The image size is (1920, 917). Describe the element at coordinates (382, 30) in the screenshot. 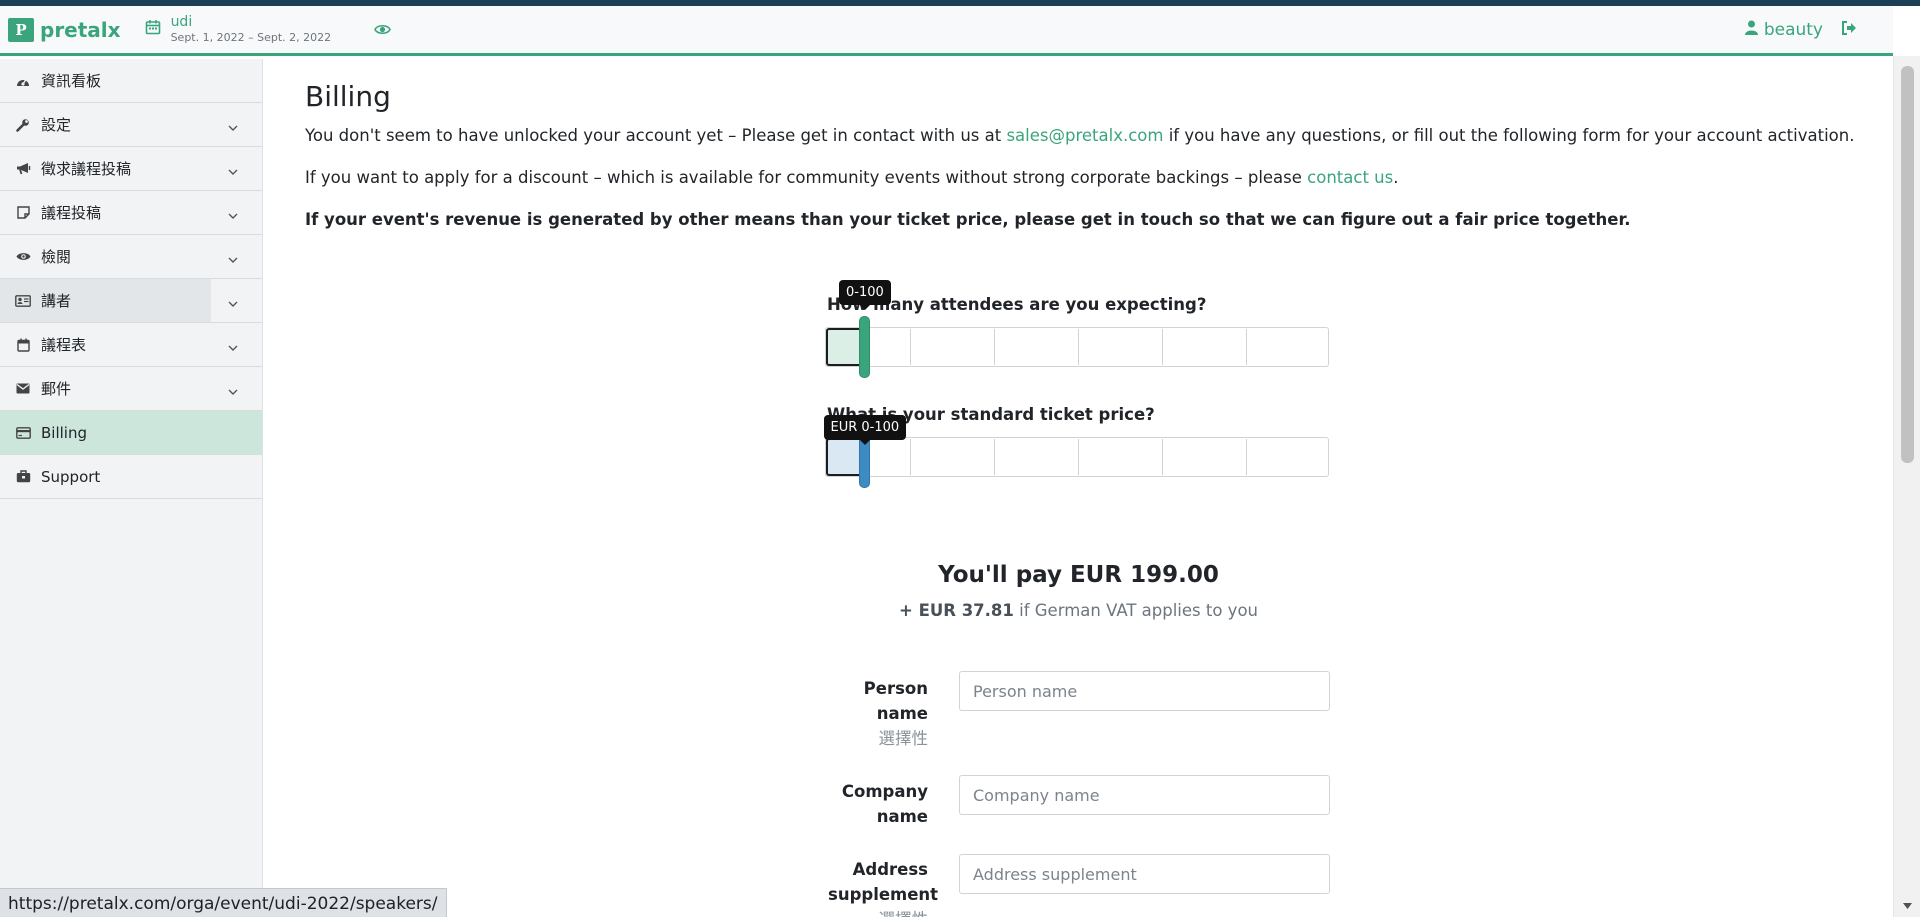

I see `view-public-site-icon` at that location.